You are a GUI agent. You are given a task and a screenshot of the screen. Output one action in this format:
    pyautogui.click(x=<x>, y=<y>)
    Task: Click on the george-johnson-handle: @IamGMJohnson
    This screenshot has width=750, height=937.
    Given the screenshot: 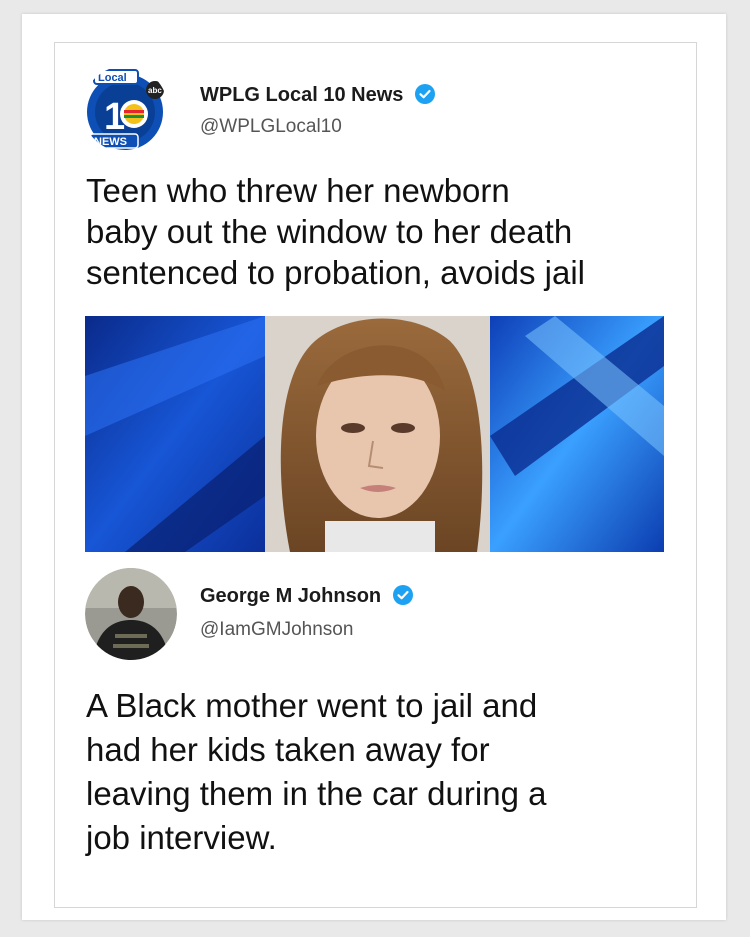 What is the action you would take?
    pyautogui.click(x=276, y=630)
    